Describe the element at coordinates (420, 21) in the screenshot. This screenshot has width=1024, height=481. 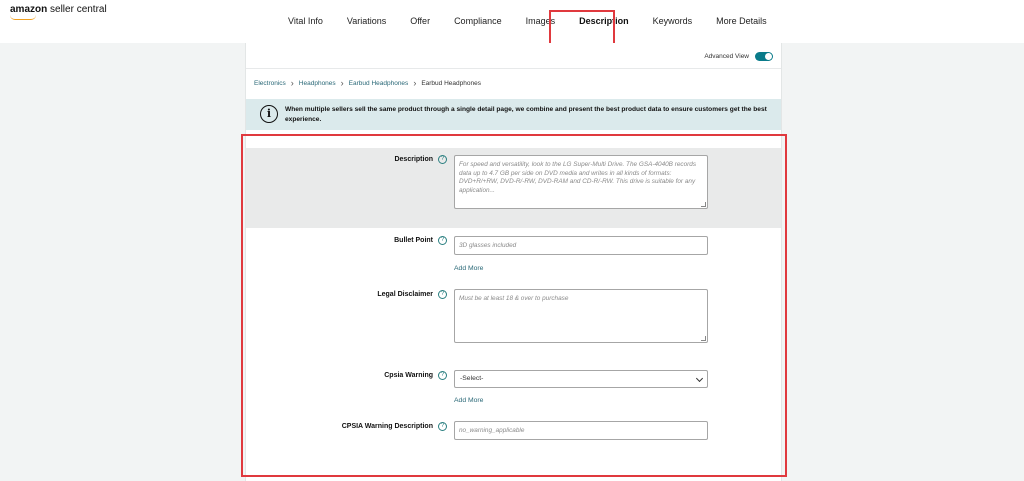
I see `tab-offer: Offer` at that location.